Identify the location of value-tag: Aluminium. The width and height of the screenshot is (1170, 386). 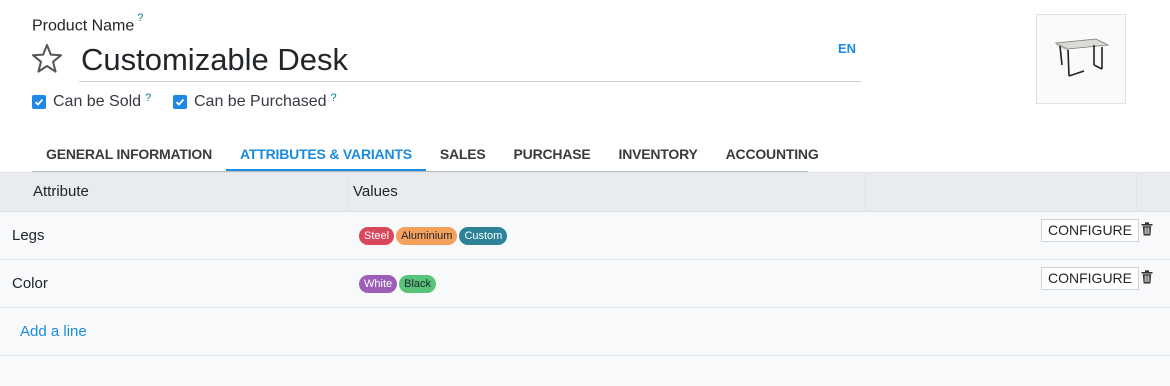
(427, 235).